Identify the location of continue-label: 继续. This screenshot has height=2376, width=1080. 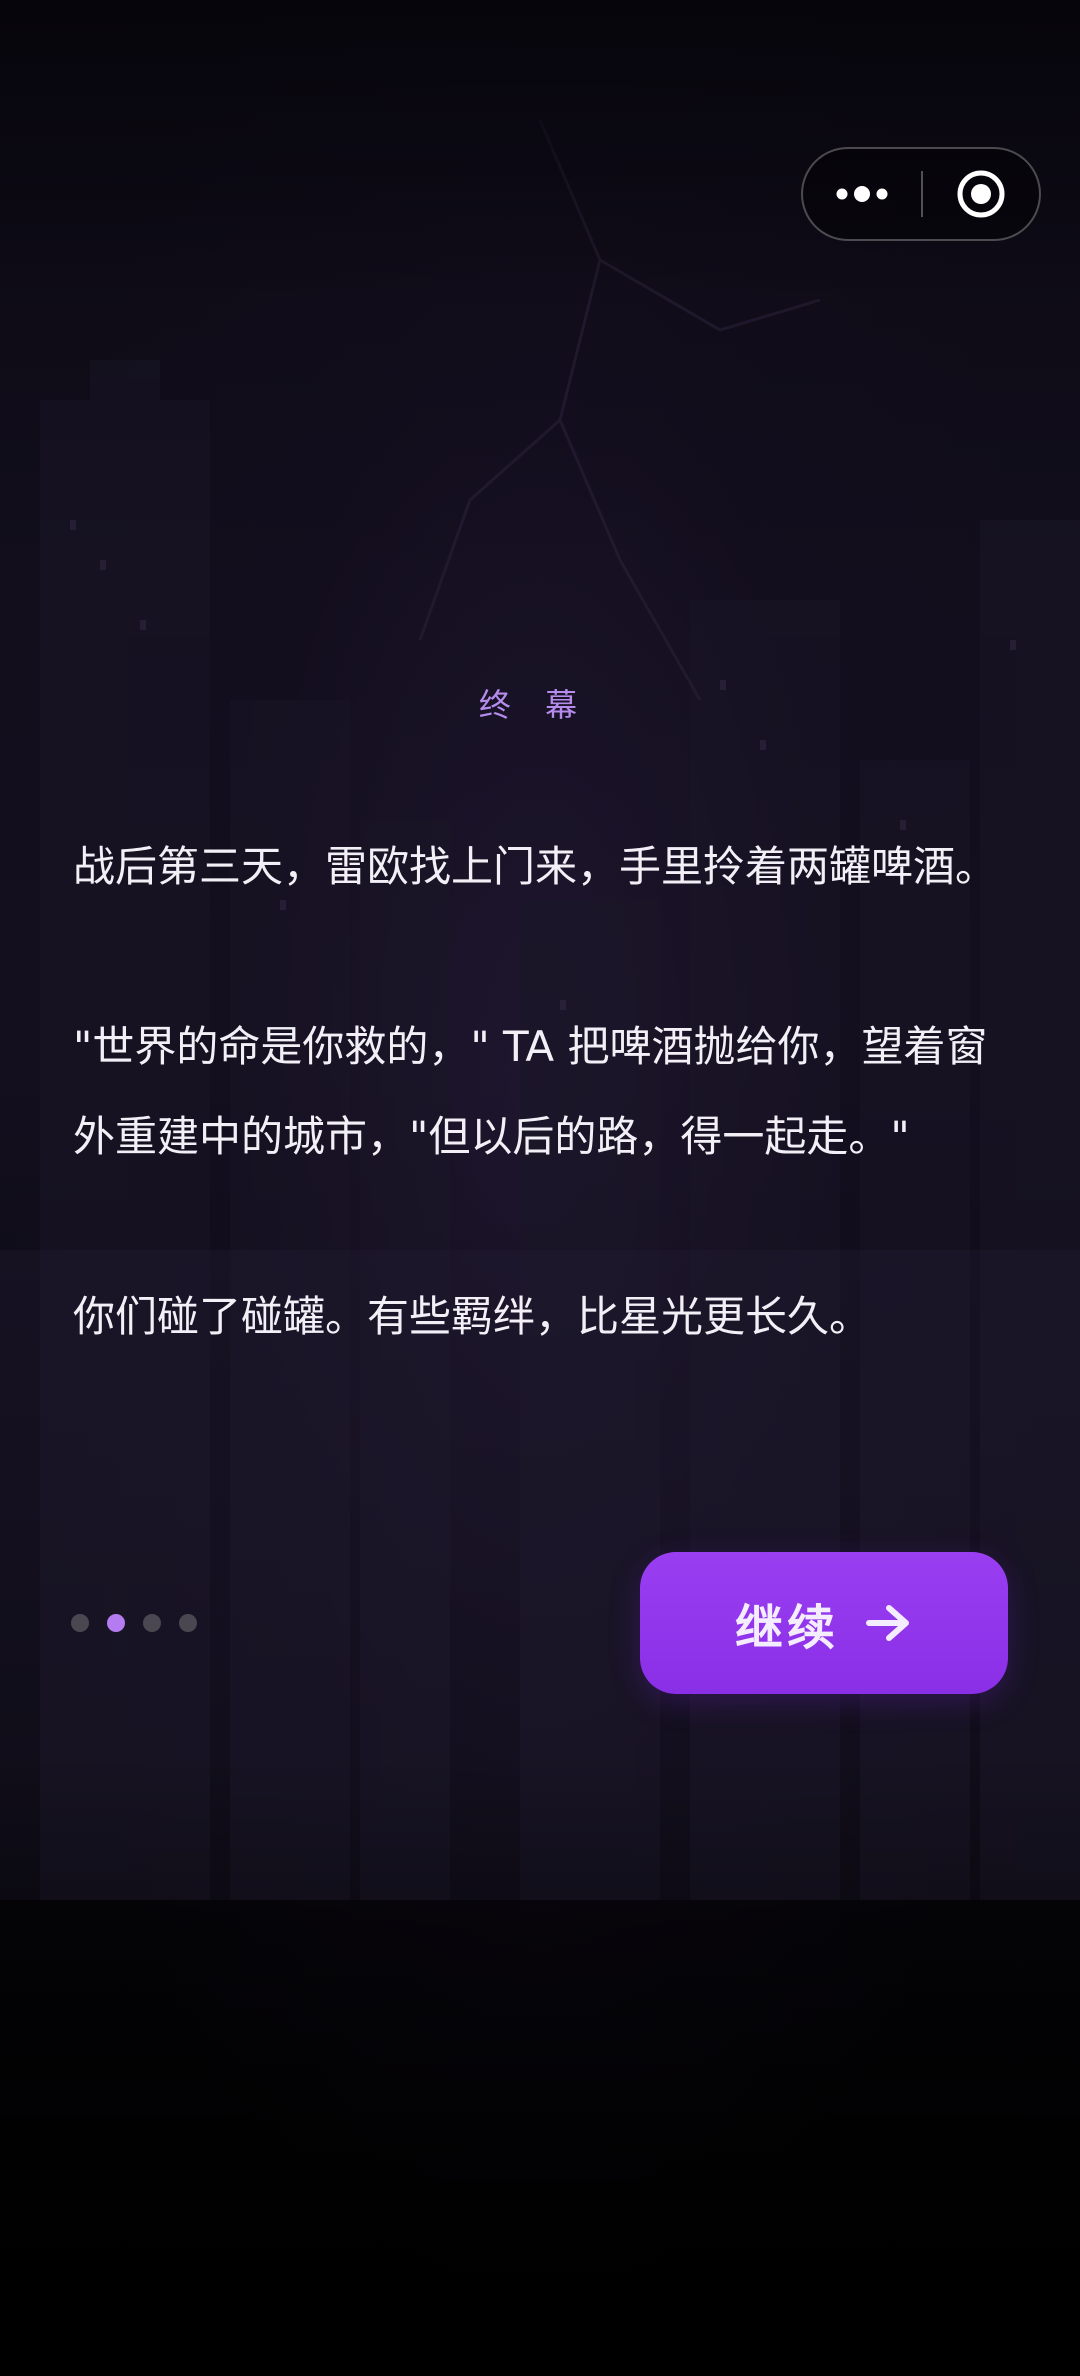
(786, 1628).